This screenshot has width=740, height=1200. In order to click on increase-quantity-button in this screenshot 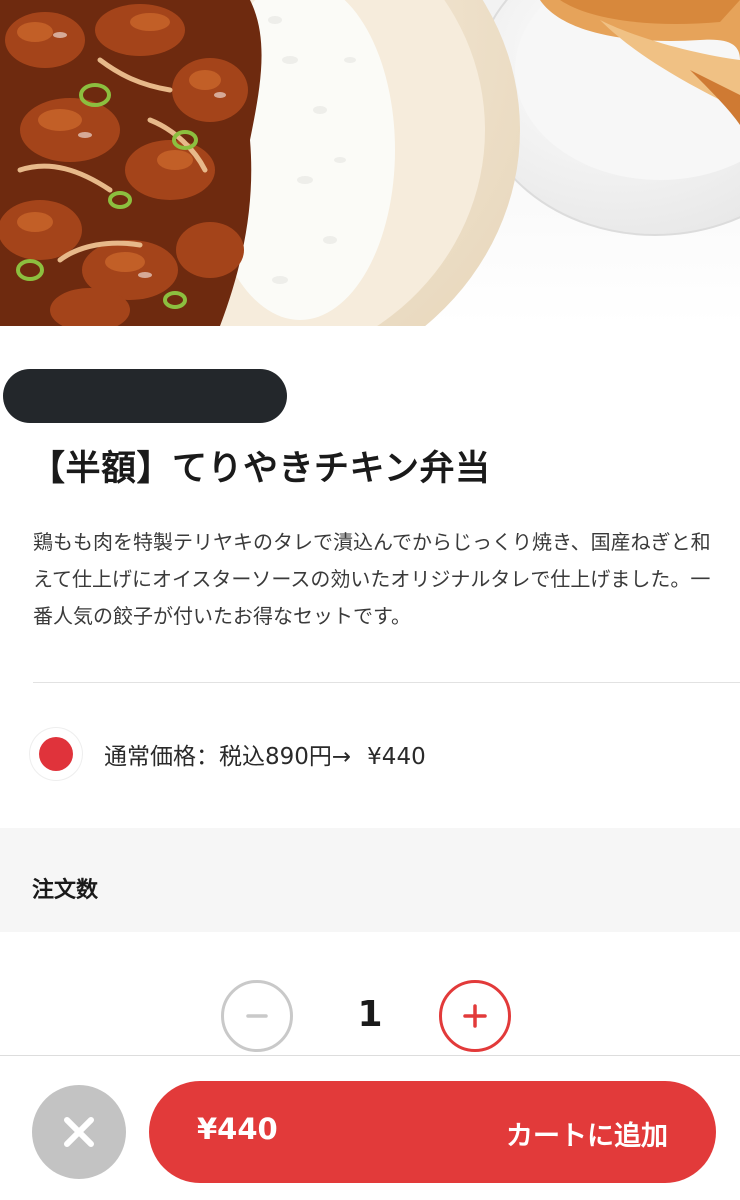, I will do `click(475, 1016)`.